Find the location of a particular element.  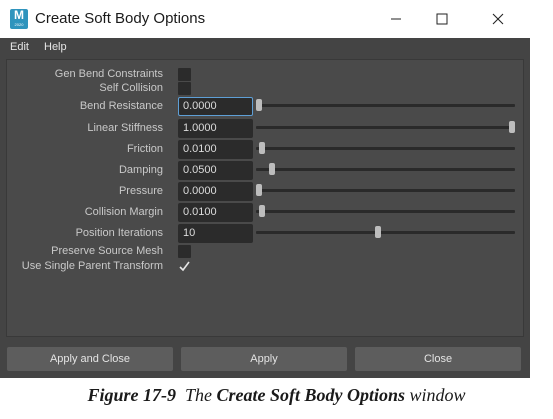

menu-edit: Edit is located at coordinates (19, 47).